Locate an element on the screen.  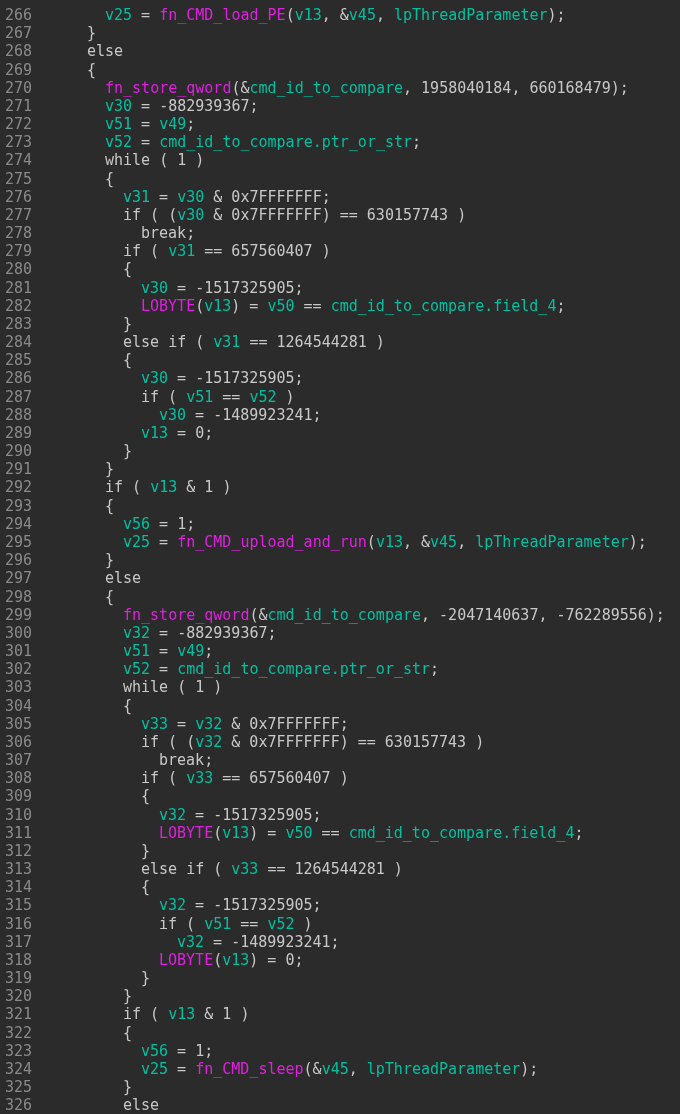
line-number: 298 is located at coordinates (19, 596).